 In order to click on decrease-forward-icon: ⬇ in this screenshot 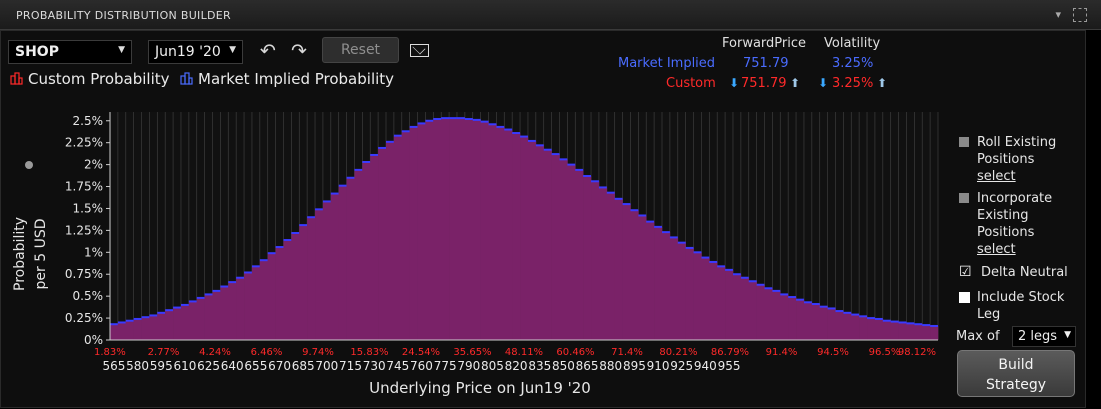, I will do `click(734, 83)`.